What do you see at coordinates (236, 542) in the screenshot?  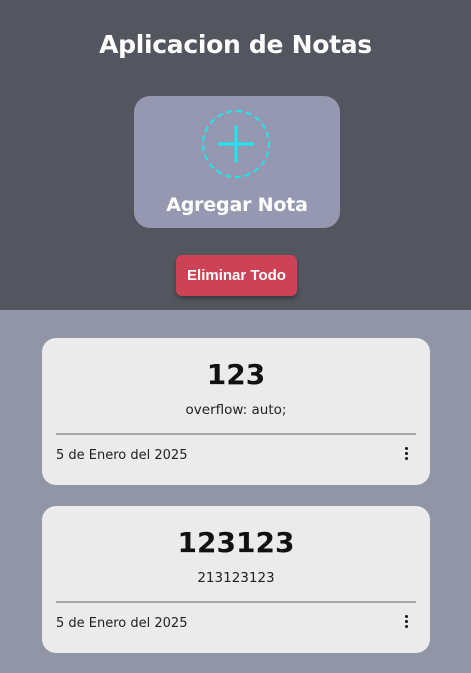 I see `note-title: 123123` at bounding box center [236, 542].